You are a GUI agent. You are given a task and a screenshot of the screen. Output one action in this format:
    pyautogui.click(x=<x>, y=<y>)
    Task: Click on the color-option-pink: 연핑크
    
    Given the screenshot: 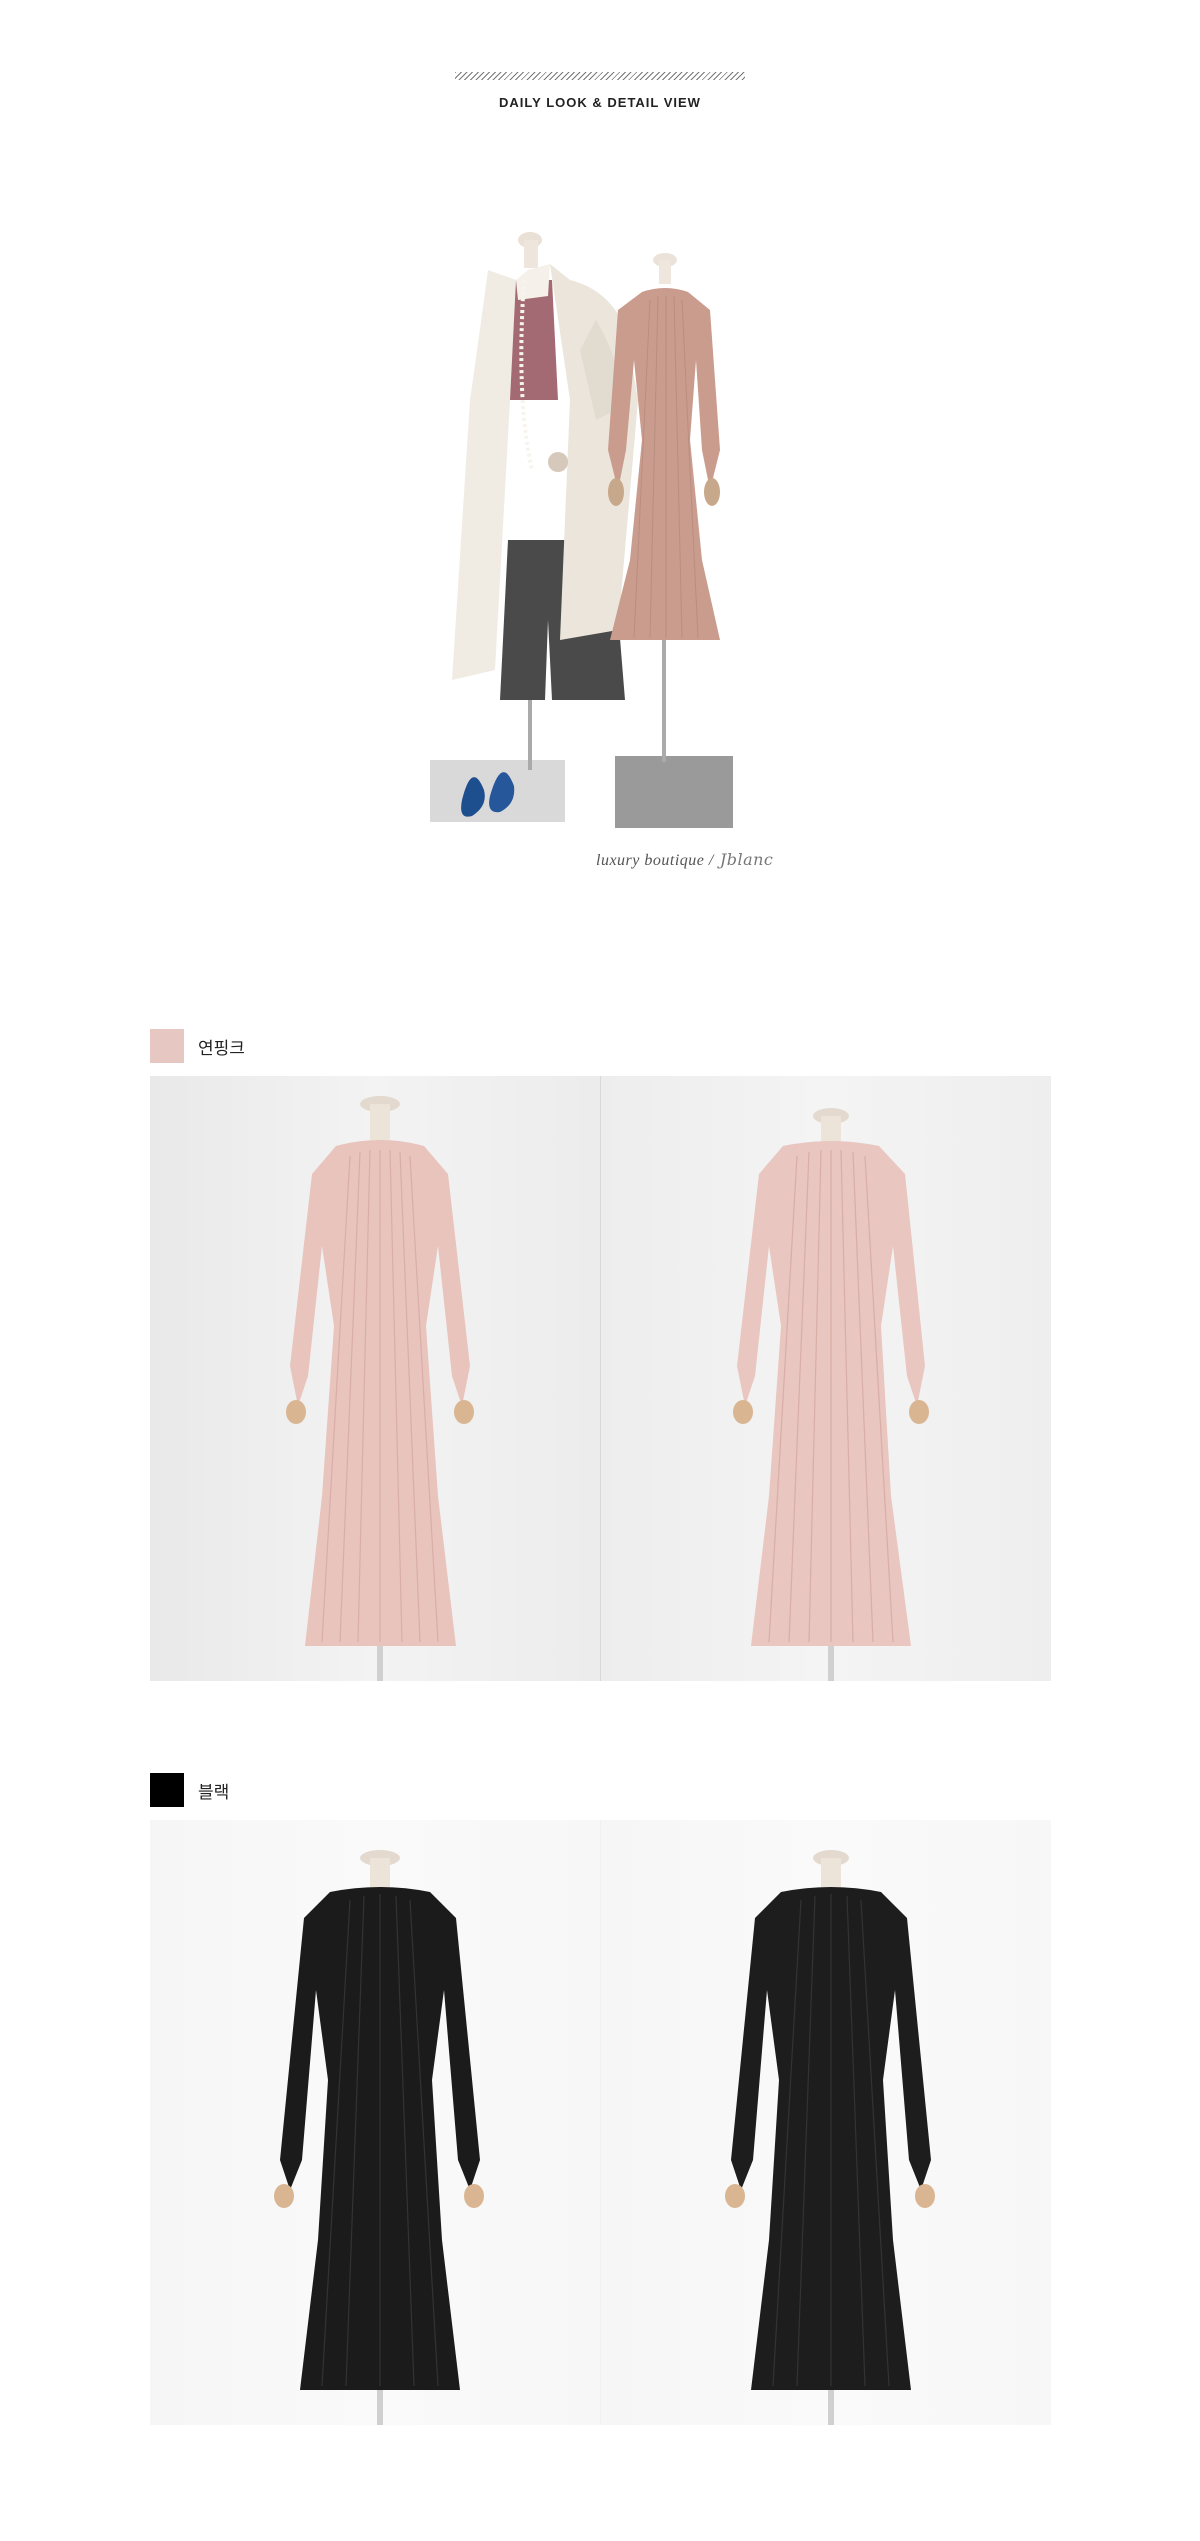 What is the action you would take?
    pyautogui.click(x=197, y=1046)
    